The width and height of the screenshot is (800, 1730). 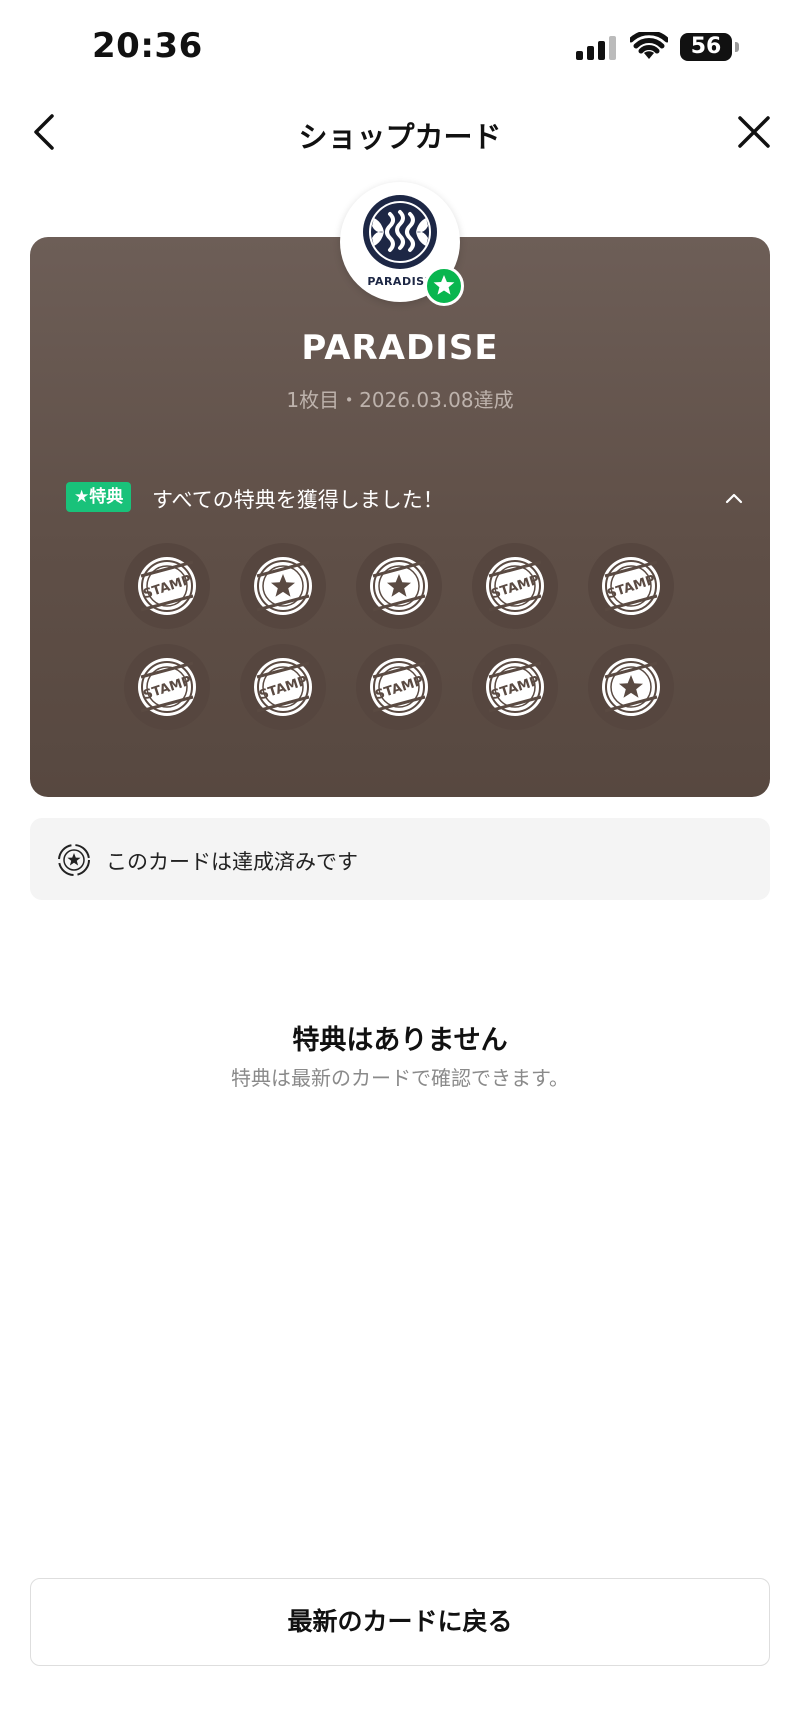 I want to click on back-to-latest-card-button: 最新のカードに戻る, so click(x=400, y=1622).